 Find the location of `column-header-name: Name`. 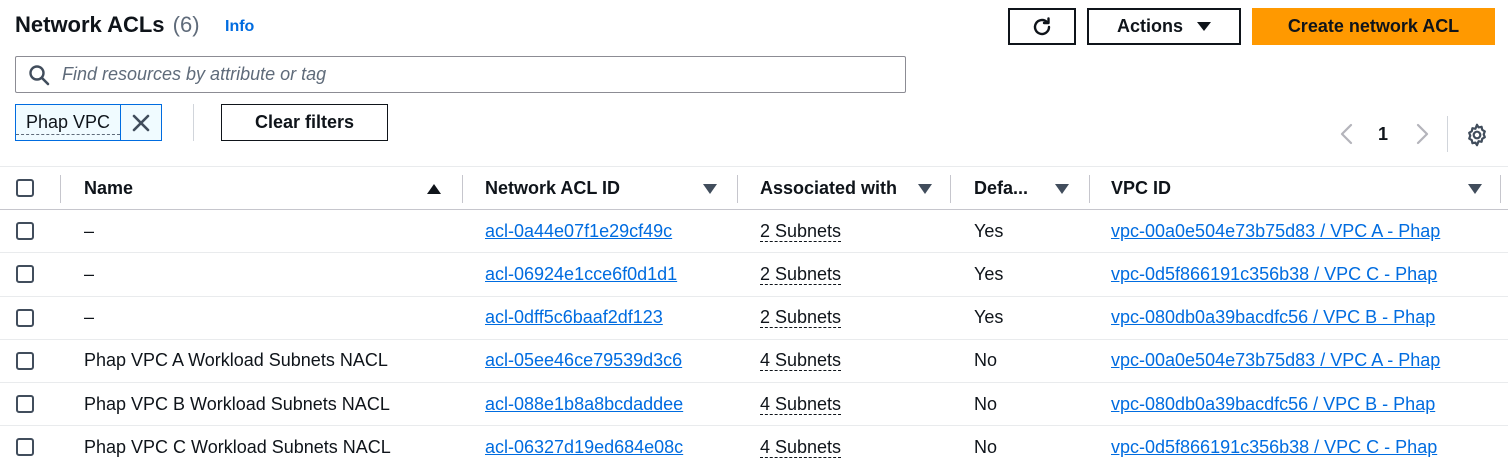

column-header-name: Name is located at coordinates (108, 188).